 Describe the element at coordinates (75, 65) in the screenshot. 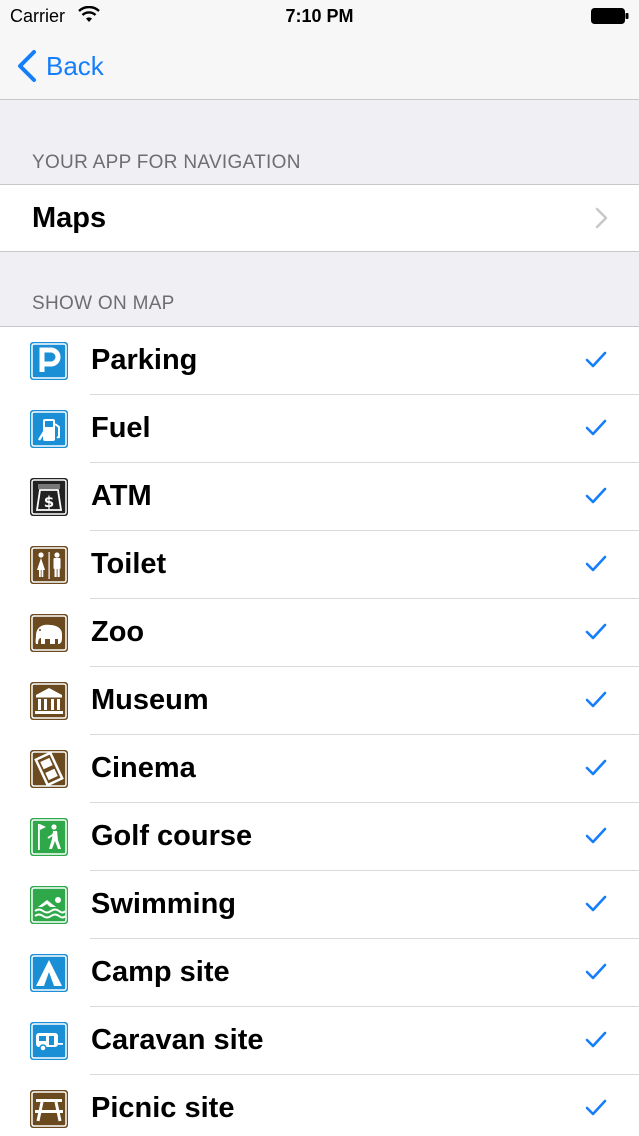

I see `back-label: Back` at that location.